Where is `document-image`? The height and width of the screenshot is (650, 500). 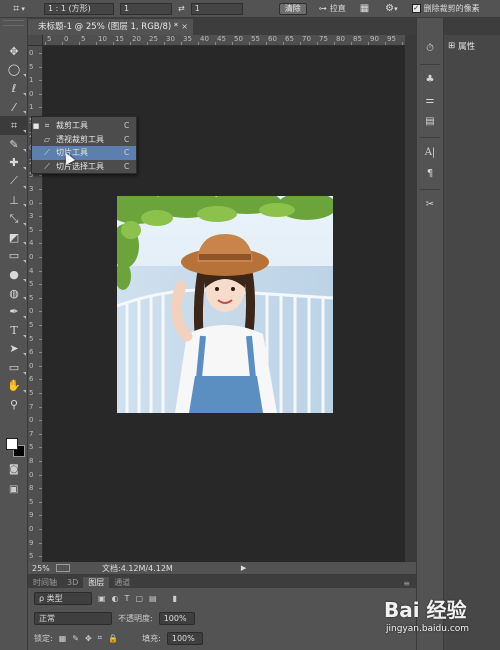 document-image is located at coordinates (225, 304).